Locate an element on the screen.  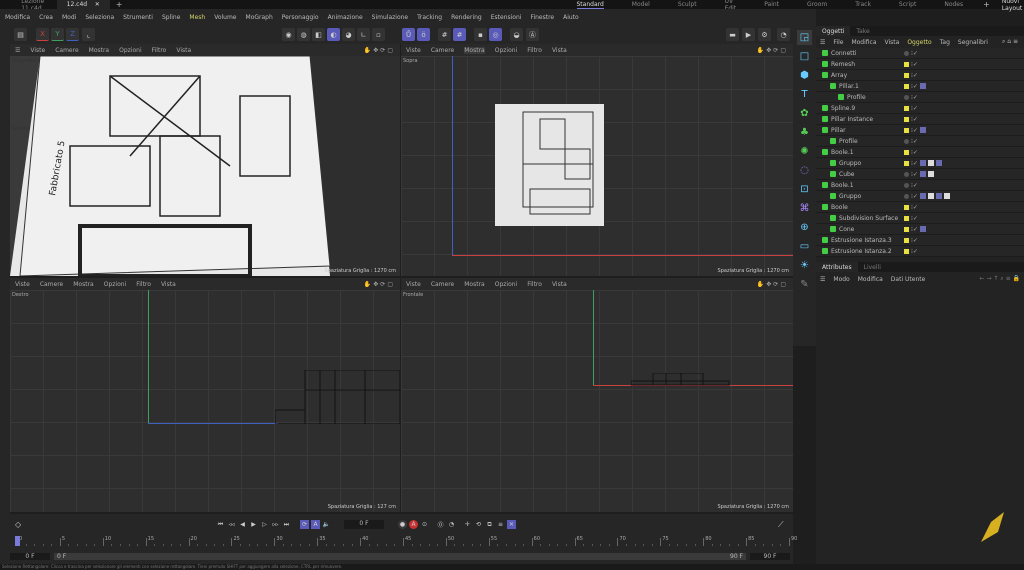
object-name: Subdivision Surface is located at coordinates (871, 218).